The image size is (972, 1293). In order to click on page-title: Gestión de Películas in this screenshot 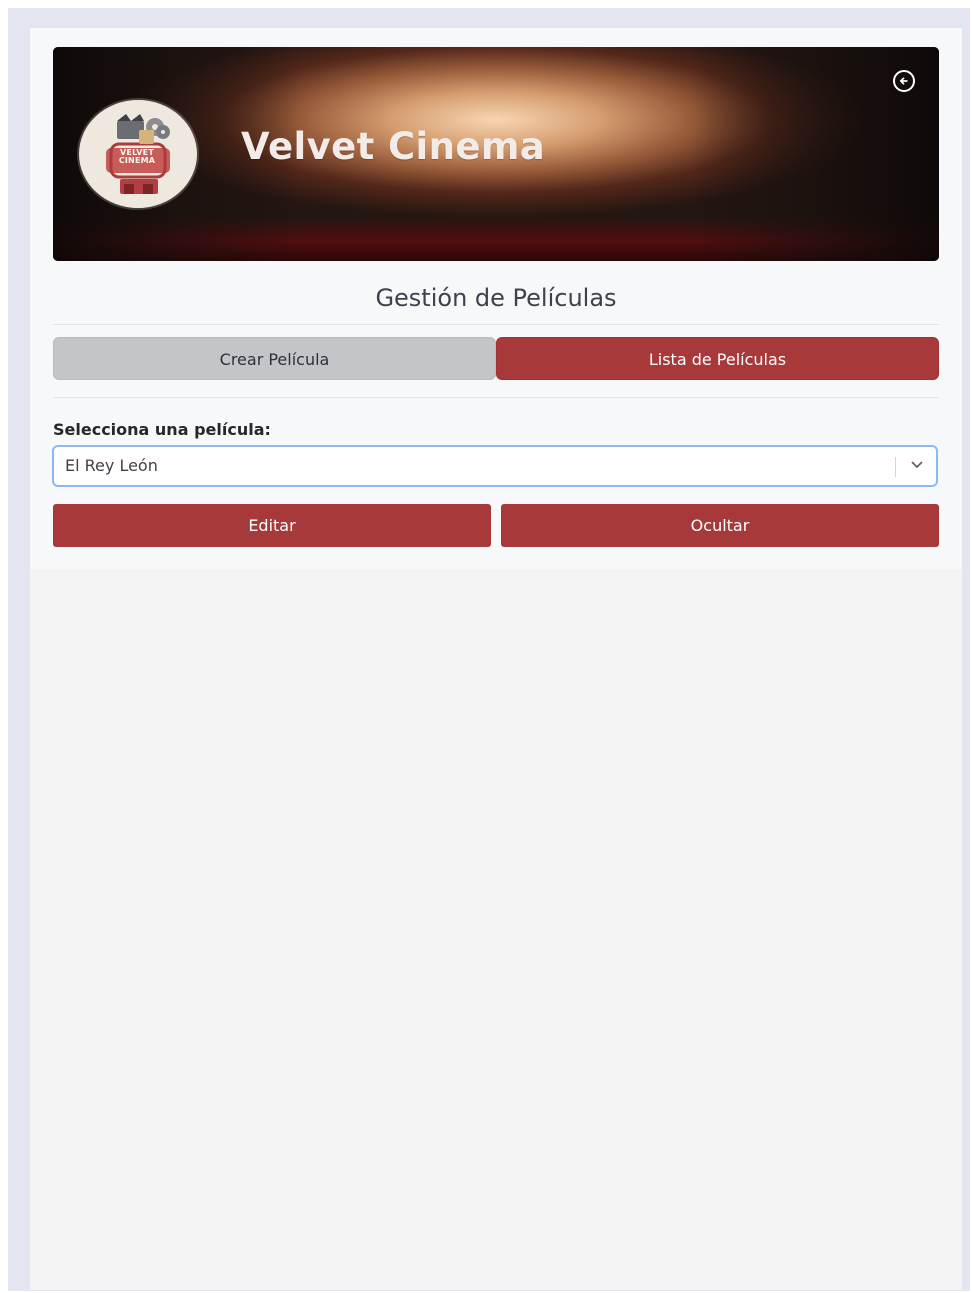, I will do `click(496, 298)`.